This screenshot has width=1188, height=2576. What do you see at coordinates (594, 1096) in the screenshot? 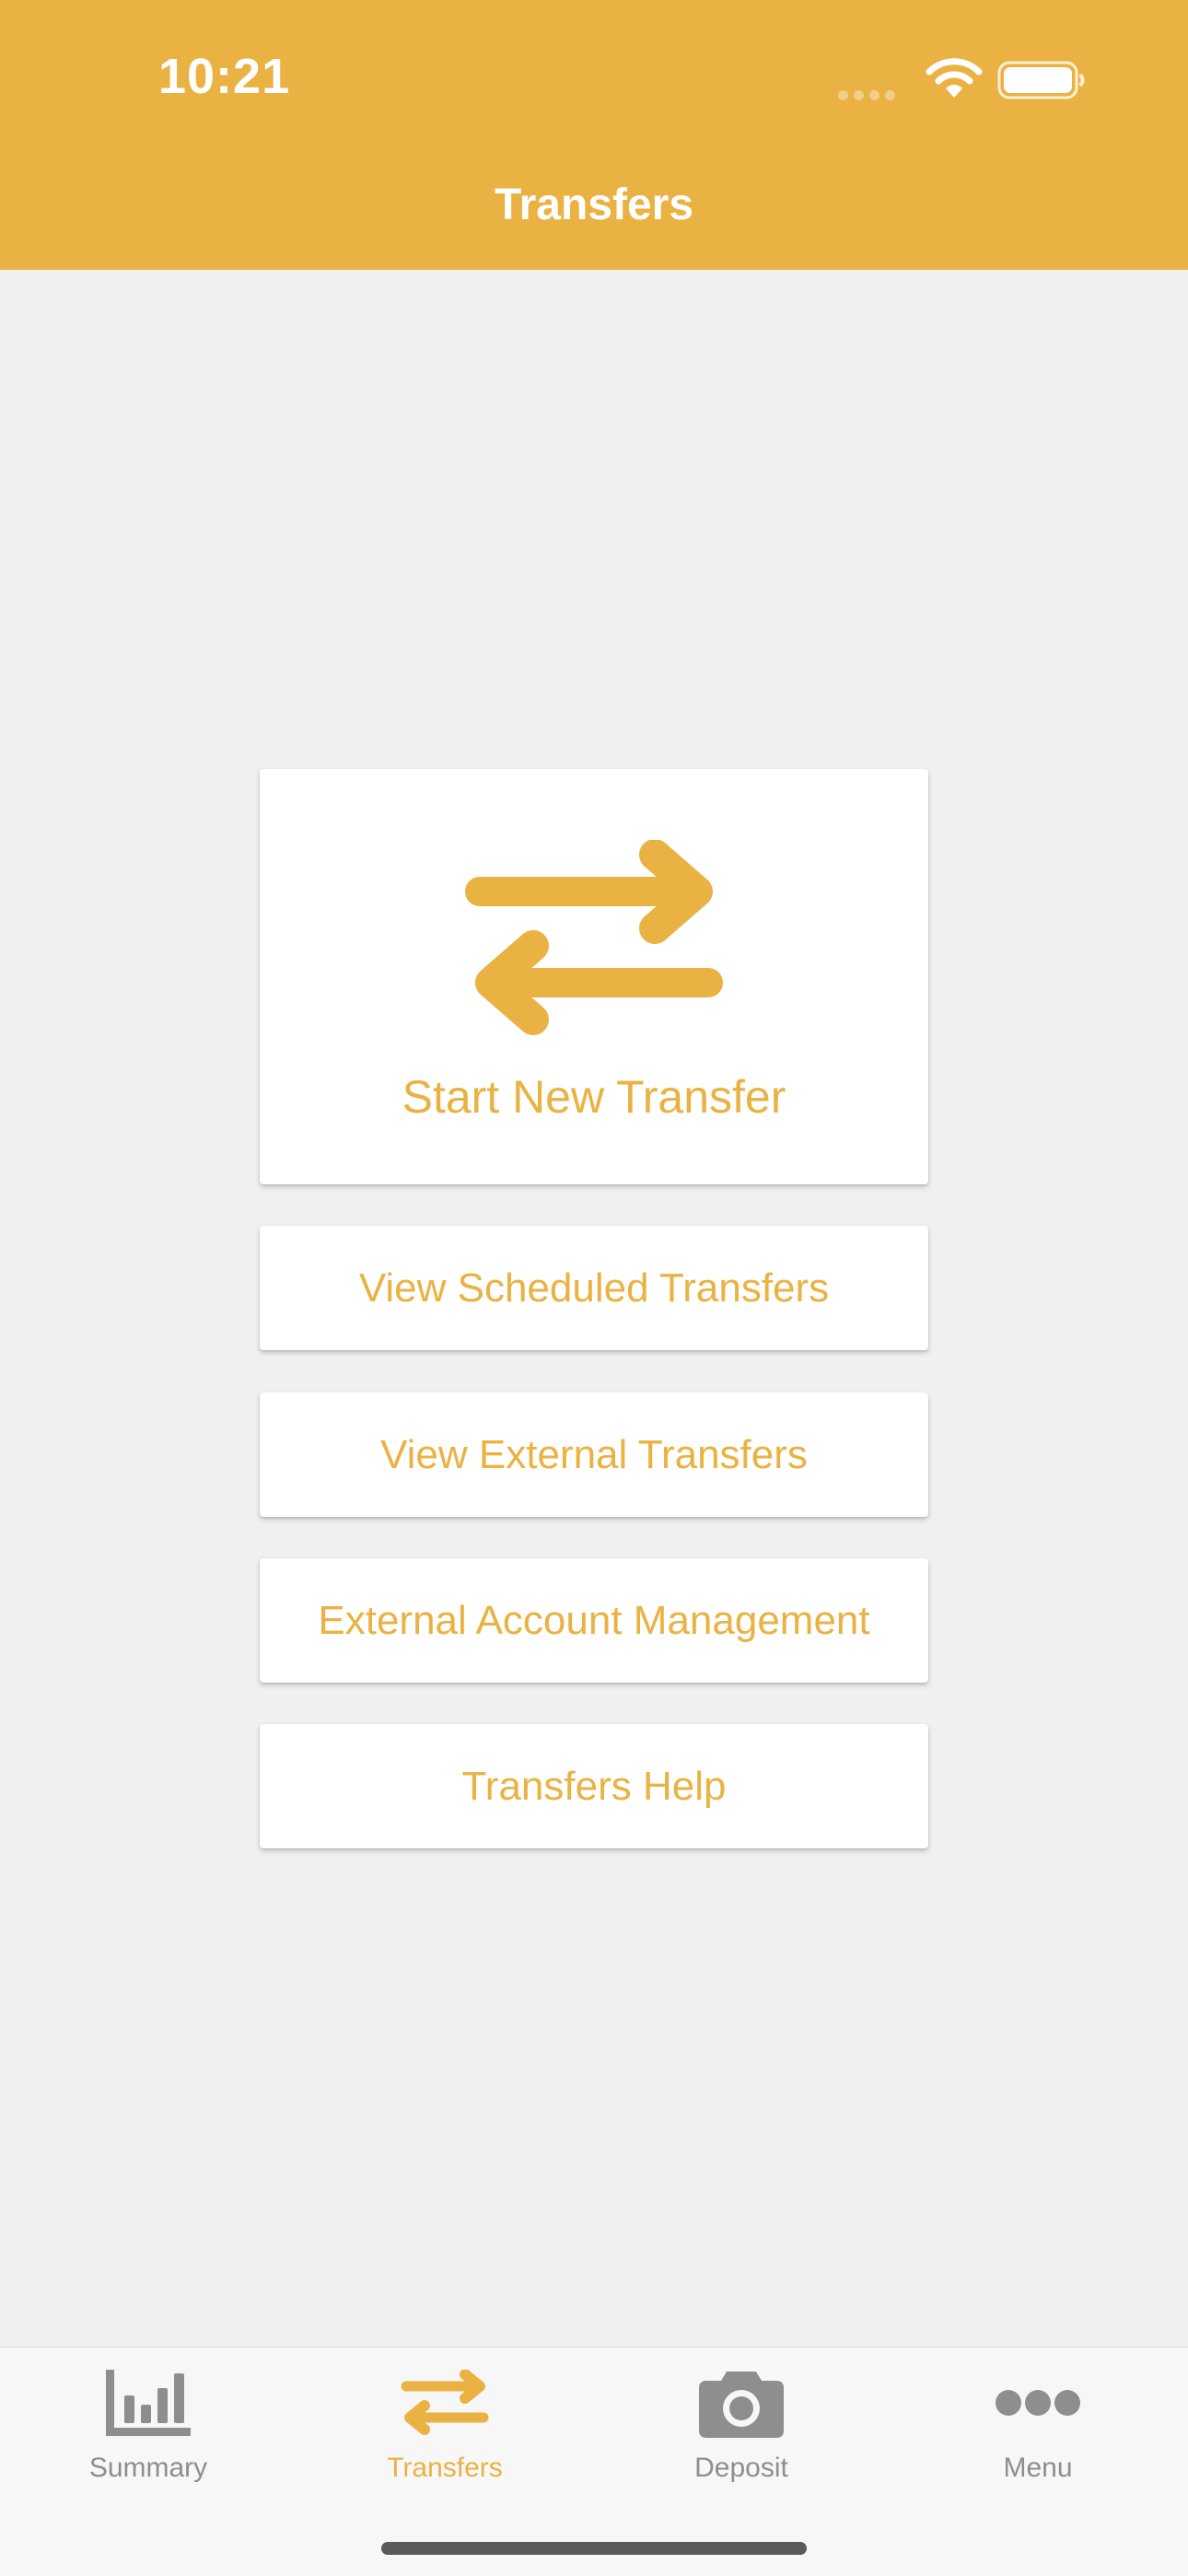
I see `start-new-transfer-label: Start New Transfer` at bounding box center [594, 1096].